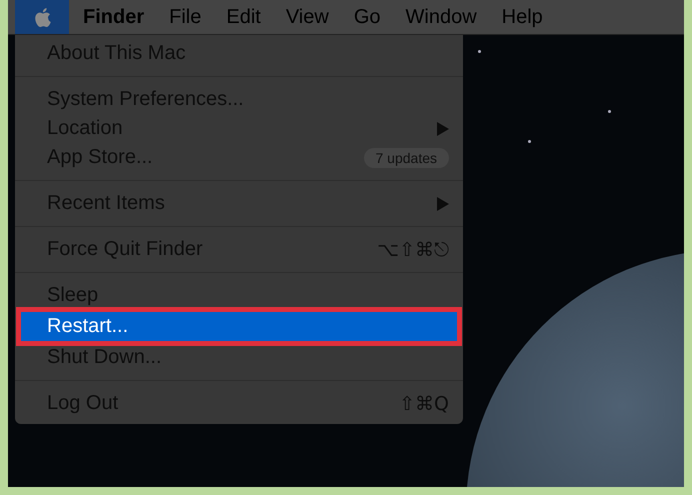 The height and width of the screenshot is (495, 692). I want to click on menu-bar-item: Go, so click(367, 17).